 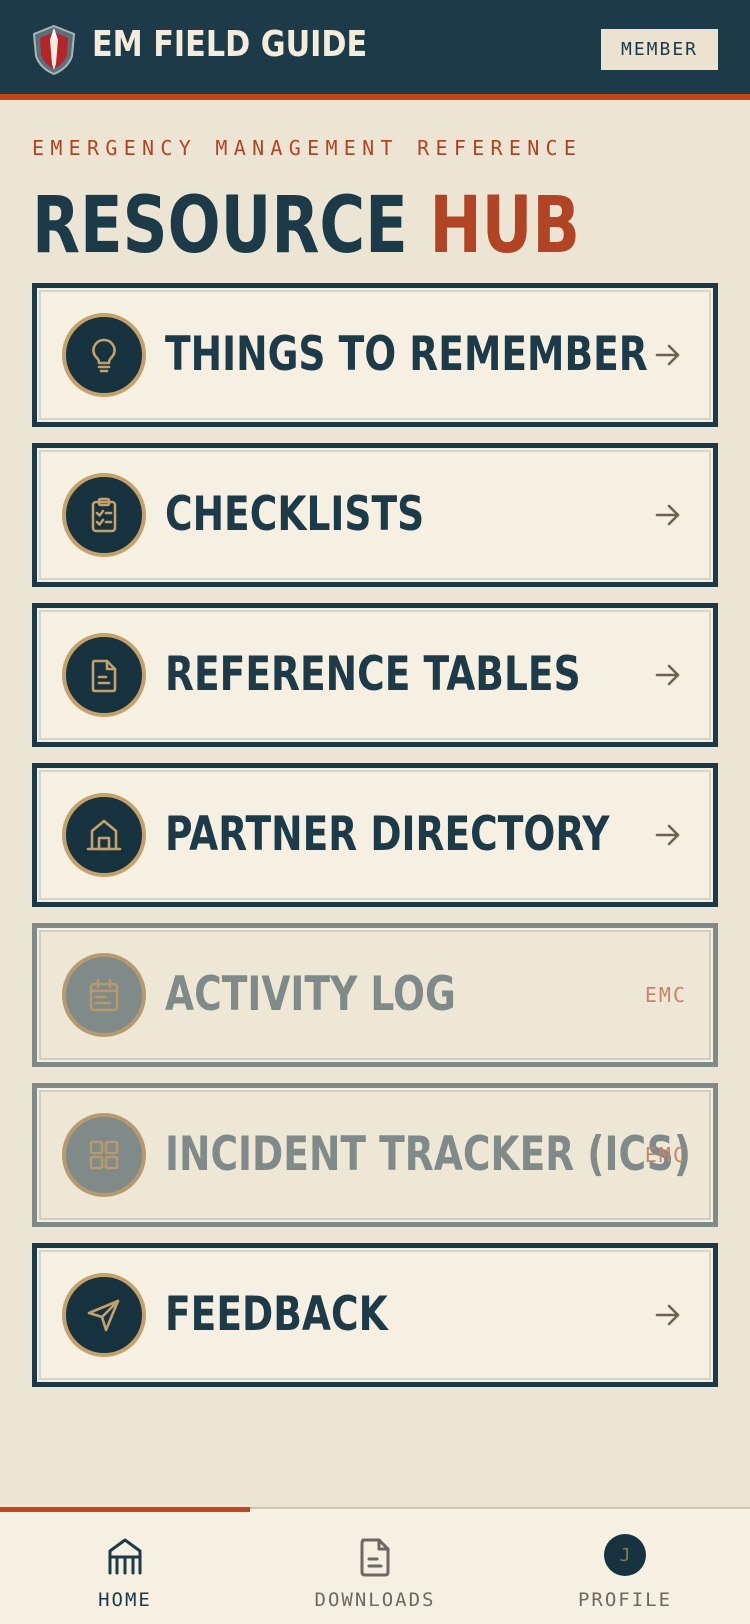 What do you see at coordinates (54, 50) in the screenshot?
I see `shield-flame-logo` at bounding box center [54, 50].